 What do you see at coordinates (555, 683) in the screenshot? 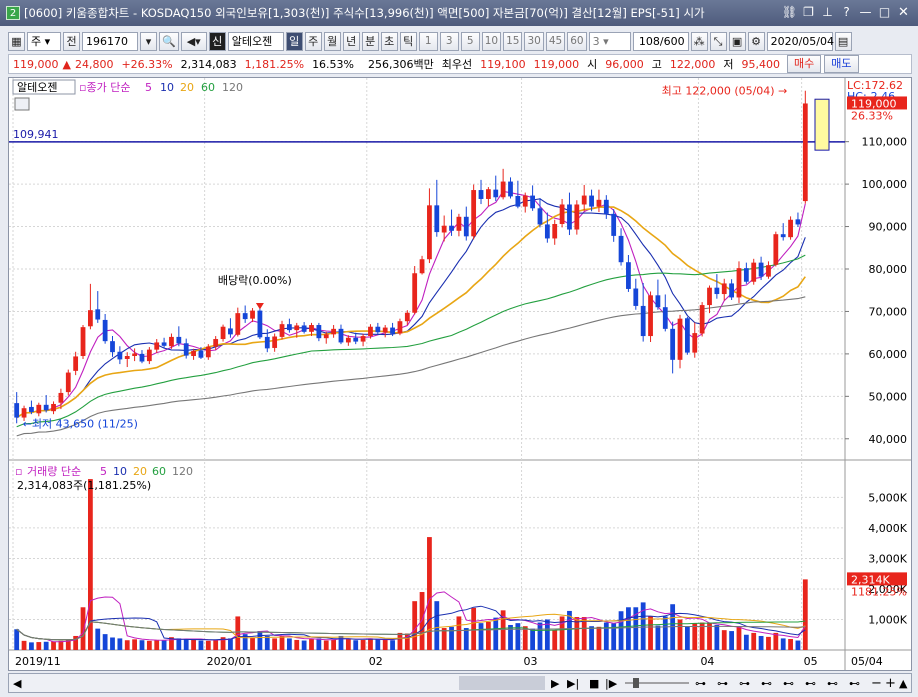
I see `scroll-right-icon: ▶` at bounding box center [555, 683].